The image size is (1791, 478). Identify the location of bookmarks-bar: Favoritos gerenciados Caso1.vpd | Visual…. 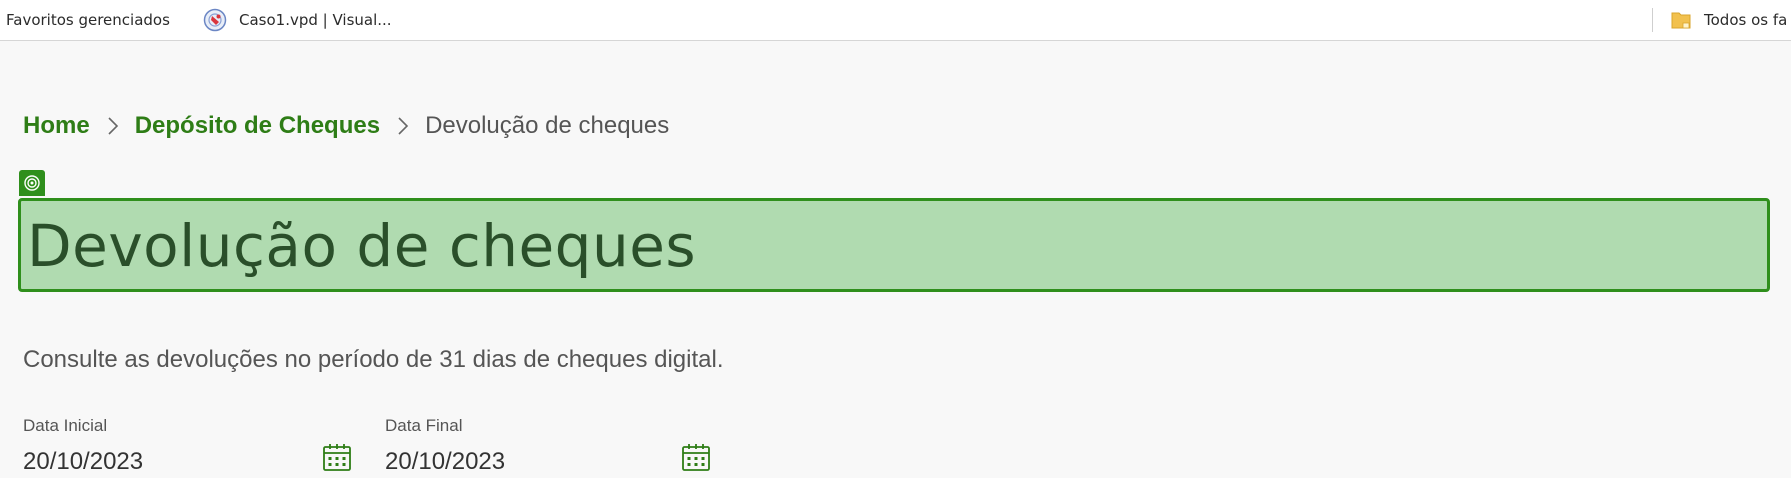
(895, 20).